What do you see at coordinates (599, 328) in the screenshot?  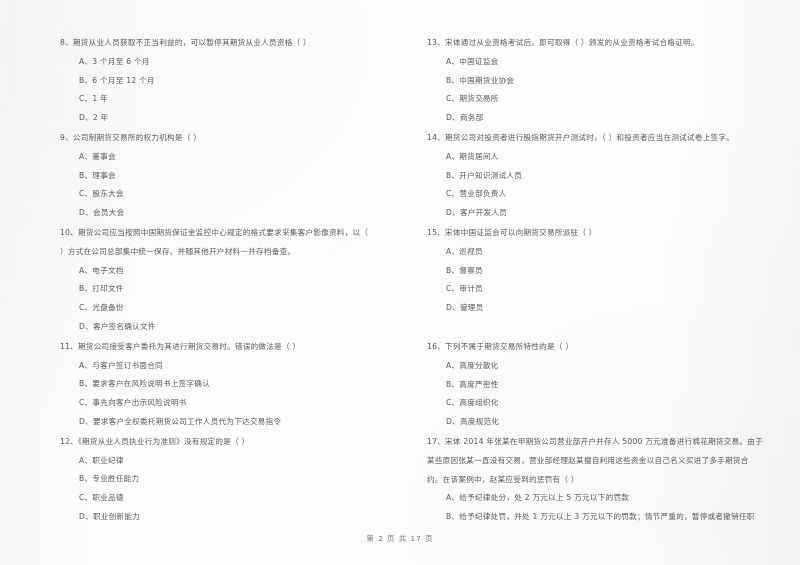 I see `column-gap-spacer` at bounding box center [599, 328].